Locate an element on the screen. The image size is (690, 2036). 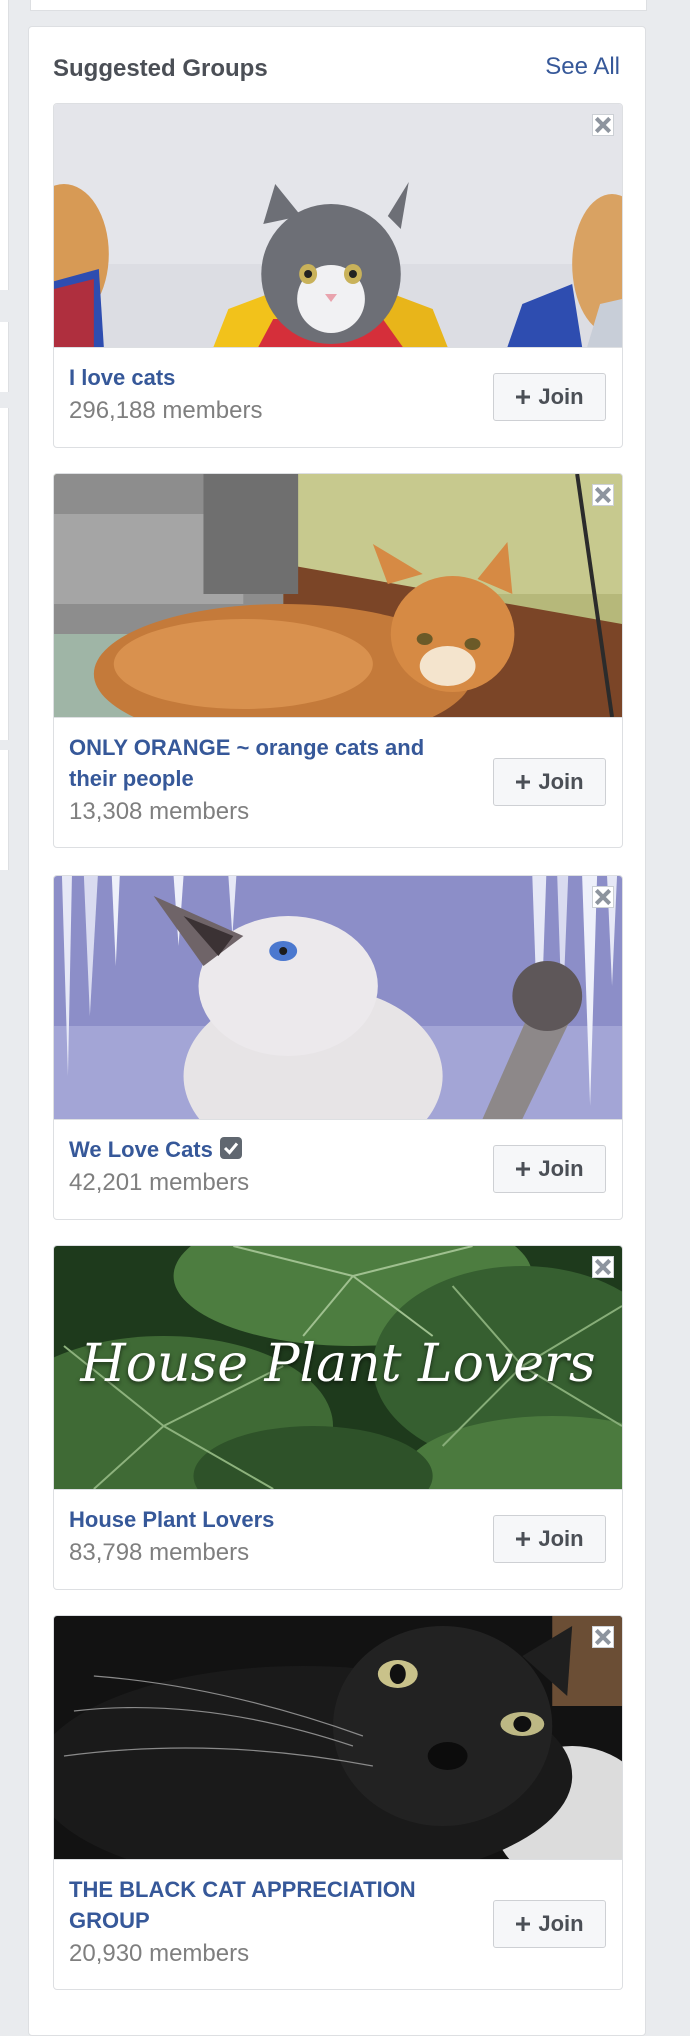
member-count: 13,308 members is located at coordinates (159, 811).